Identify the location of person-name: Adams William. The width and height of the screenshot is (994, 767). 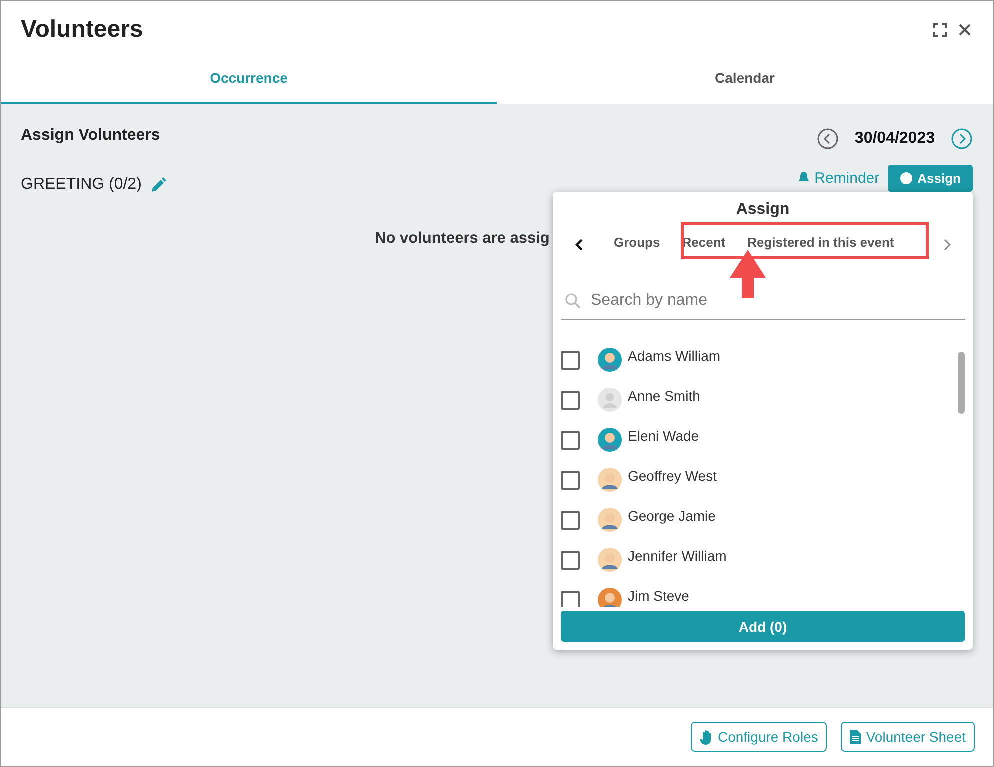
(674, 356).